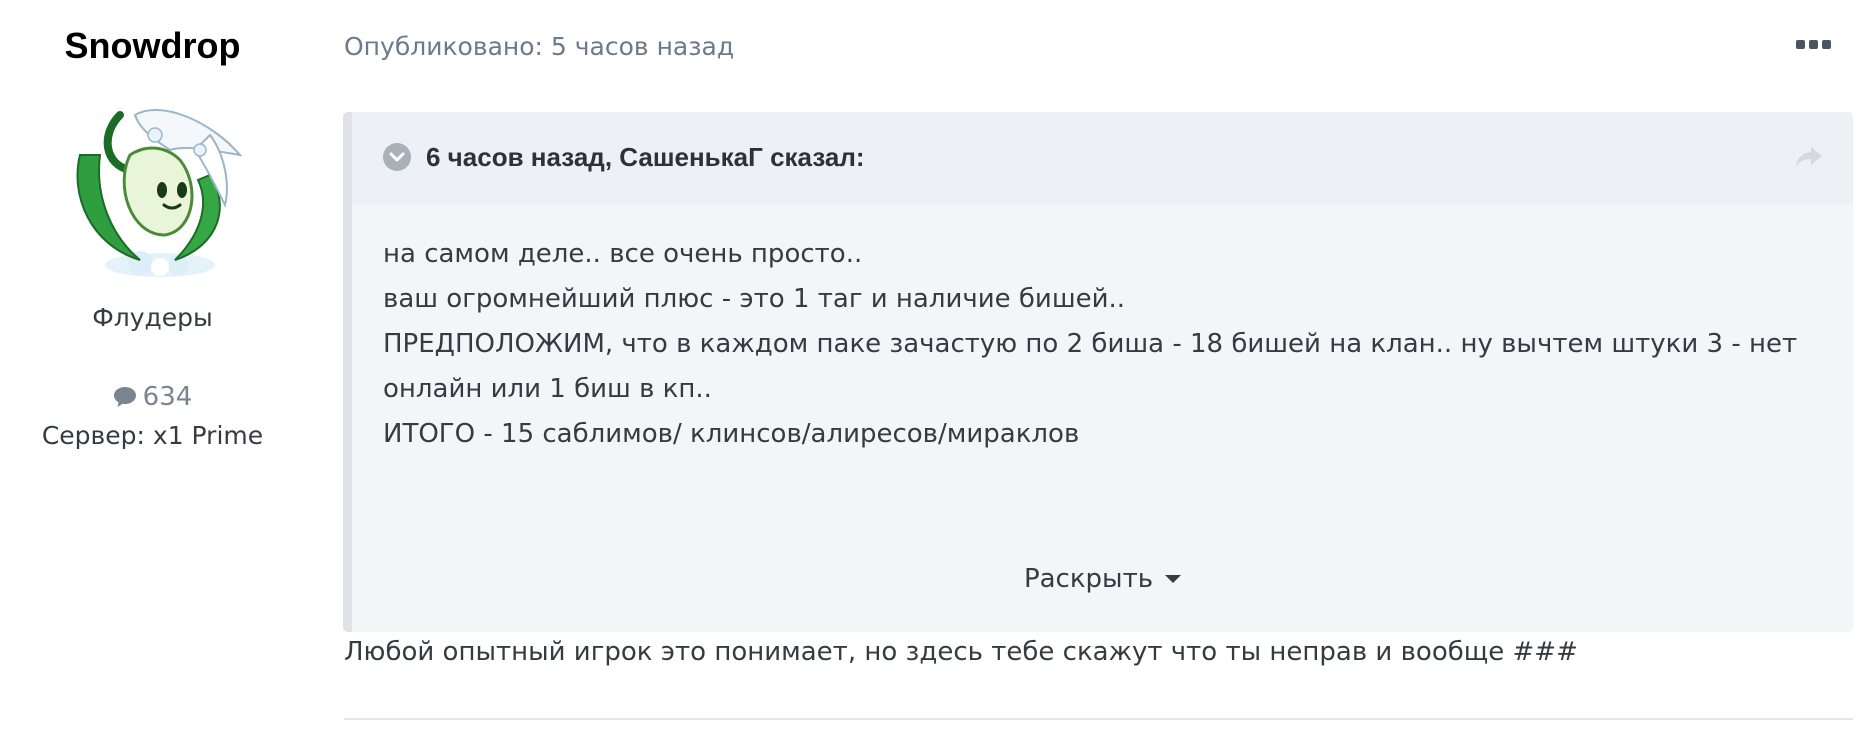 This screenshot has height=730, width=1873. Describe the element at coordinates (1102, 517) in the screenshot. I see `quote-fade` at that location.